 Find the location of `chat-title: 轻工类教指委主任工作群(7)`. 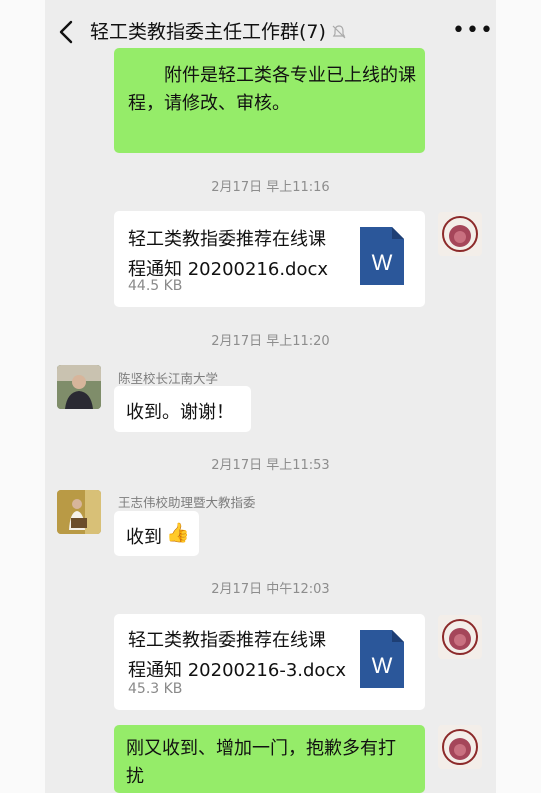

chat-title: 轻工类教指委主任工作群(7) is located at coordinates (208, 32).